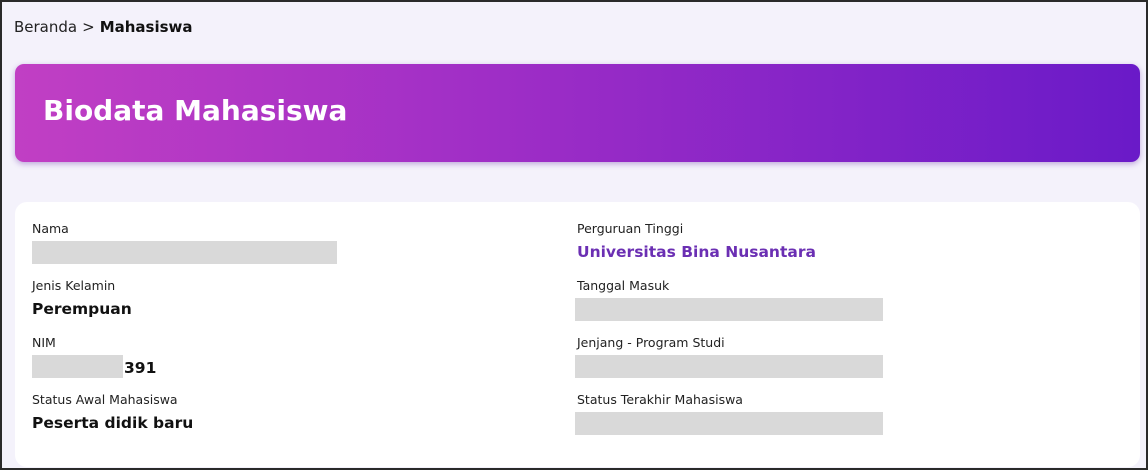 The image size is (1148, 470). What do you see at coordinates (184, 252) in the screenshot?
I see `redacted-nama-value` at bounding box center [184, 252].